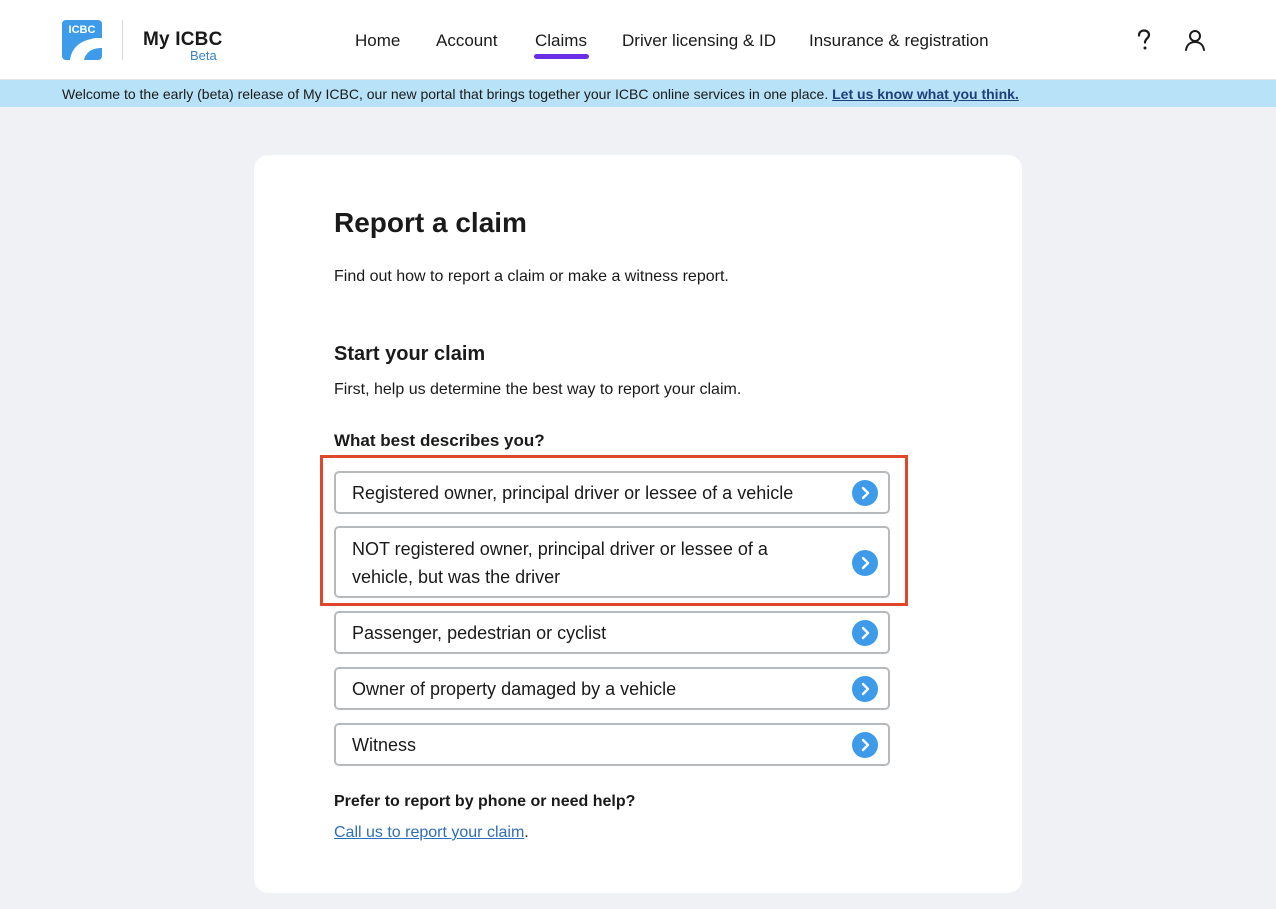 The height and width of the screenshot is (909, 1276). What do you see at coordinates (439, 440) in the screenshot?
I see `question-heading: What best describes you?` at bounding box center [439, 440].